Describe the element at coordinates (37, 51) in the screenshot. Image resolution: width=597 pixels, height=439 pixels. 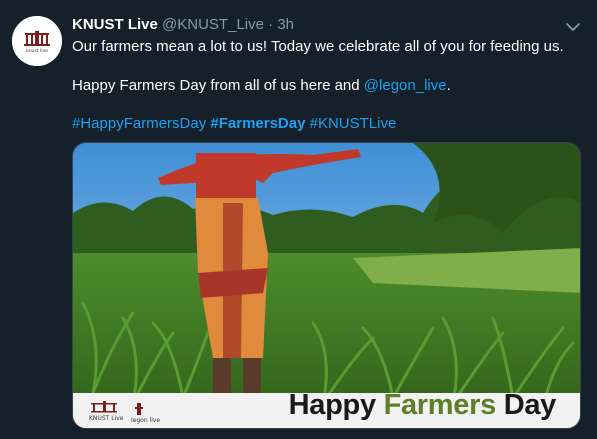
I see `avatar-label: knust live` at that location.